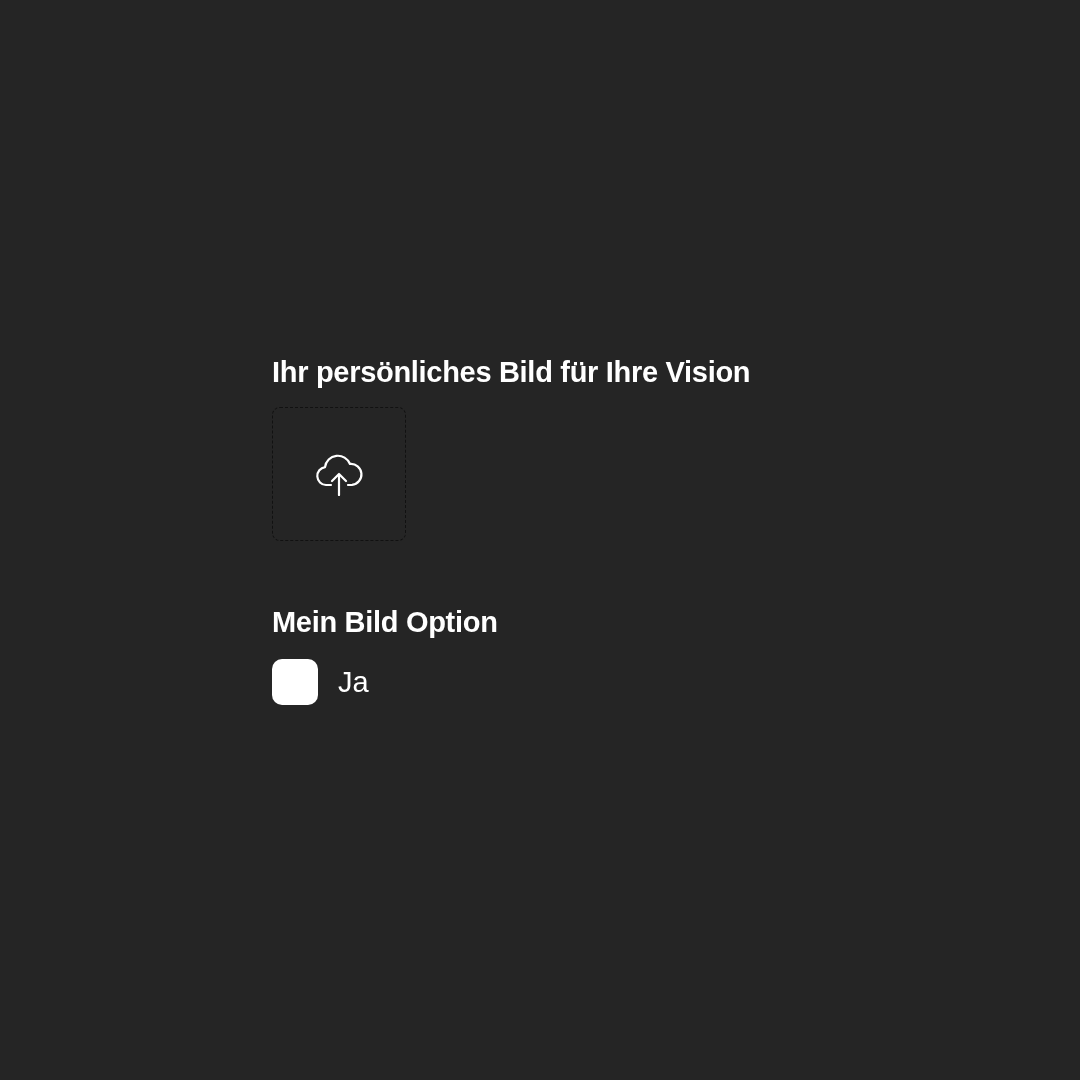  Describe the element at coordinates (295, 682) in the screenshot. I see `checkbox` at that location.